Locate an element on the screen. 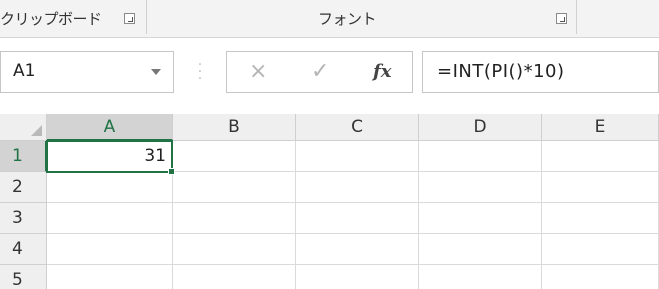  column-header-d: D is located at coordinates (480, 127).